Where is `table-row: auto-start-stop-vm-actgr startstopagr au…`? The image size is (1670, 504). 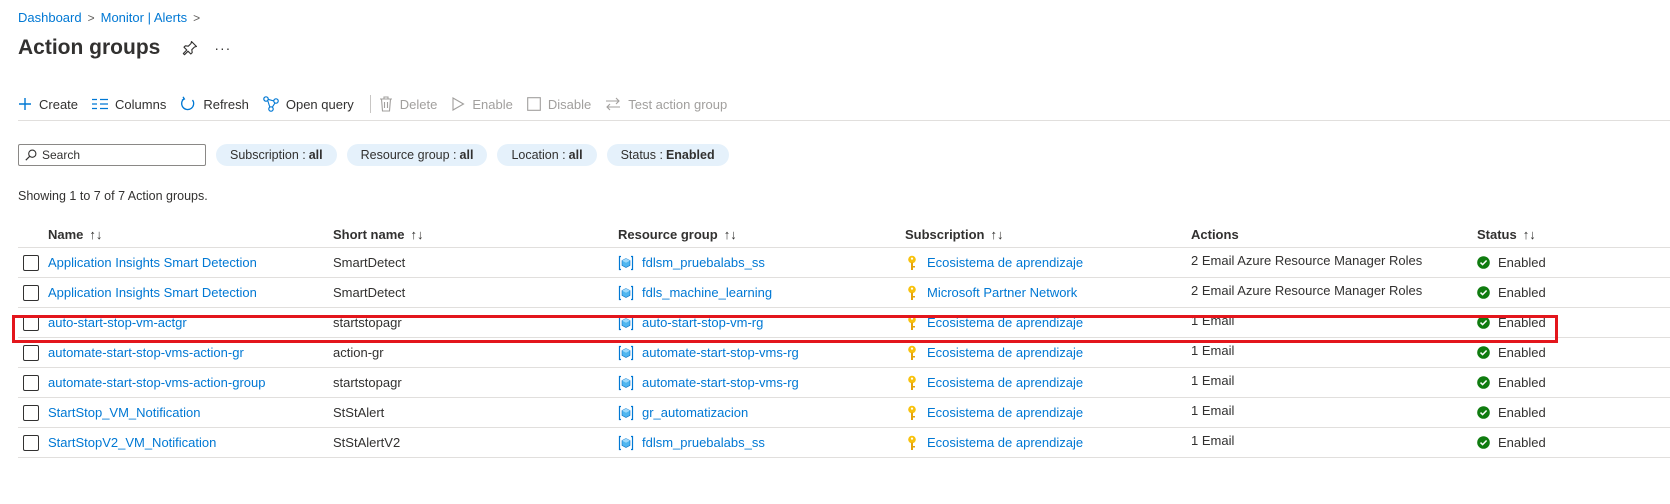 table-row: auto-start-stop-vm-actgr startstopagr au… is located at coordinates (844, 323).